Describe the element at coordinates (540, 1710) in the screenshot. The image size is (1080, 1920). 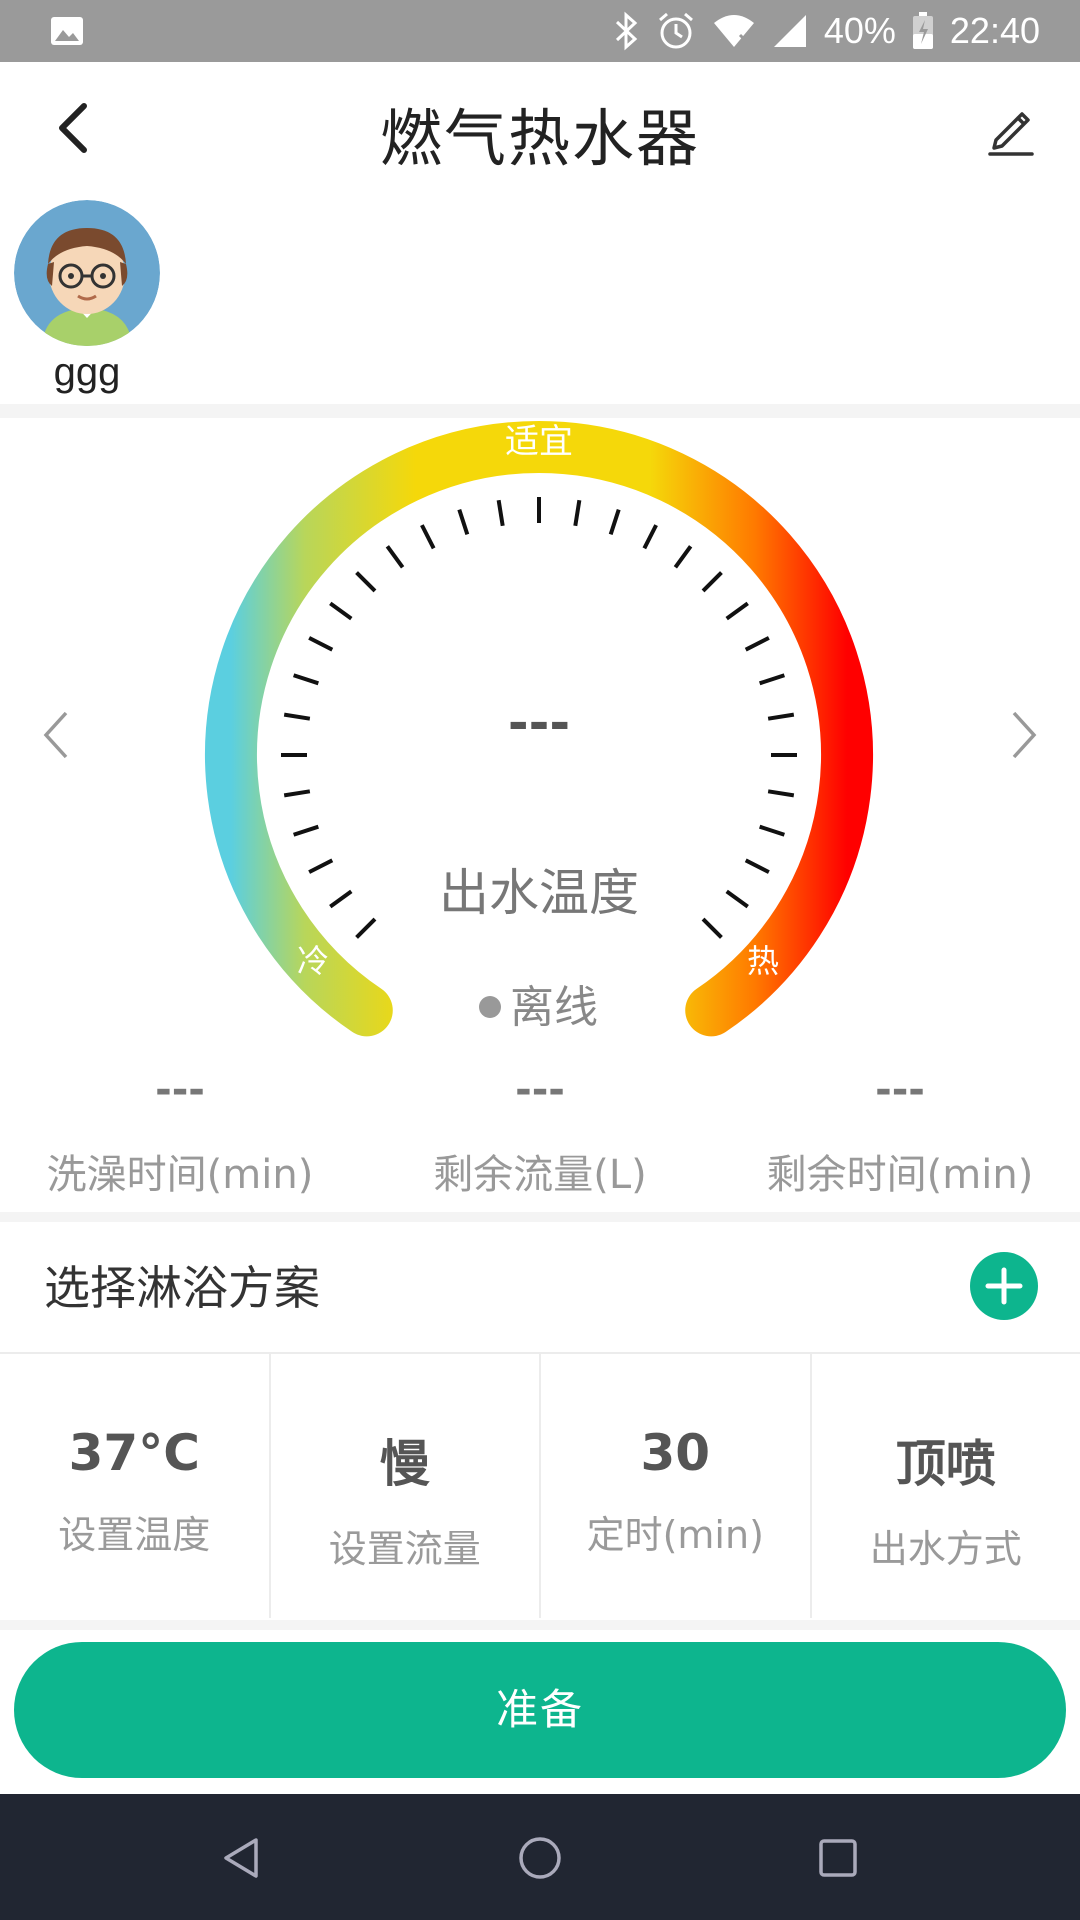
I see `ready-button: 准备` at that location.